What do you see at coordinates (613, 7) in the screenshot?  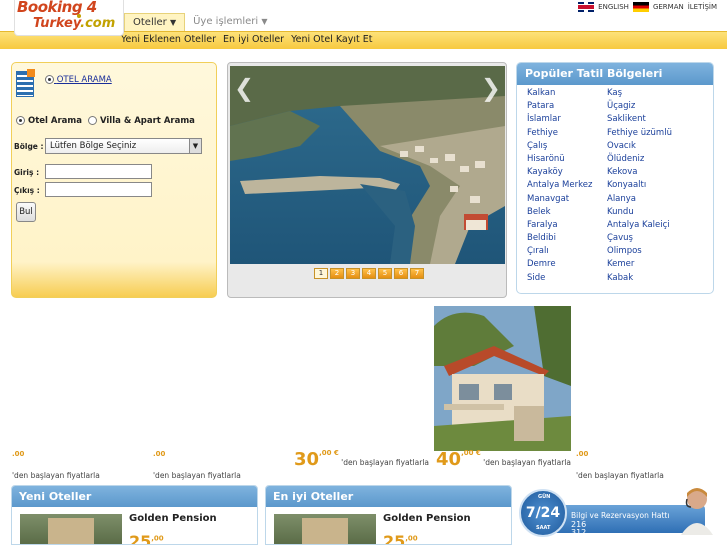 I see `lang-english: ENGLISH` at bounding box center [613, 7].